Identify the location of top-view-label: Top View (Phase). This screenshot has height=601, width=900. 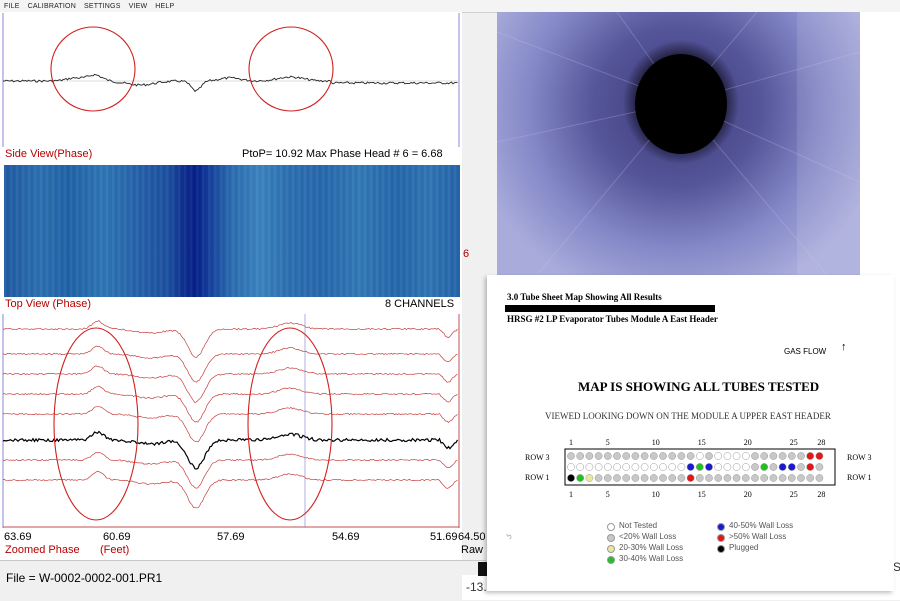
(48, 304).